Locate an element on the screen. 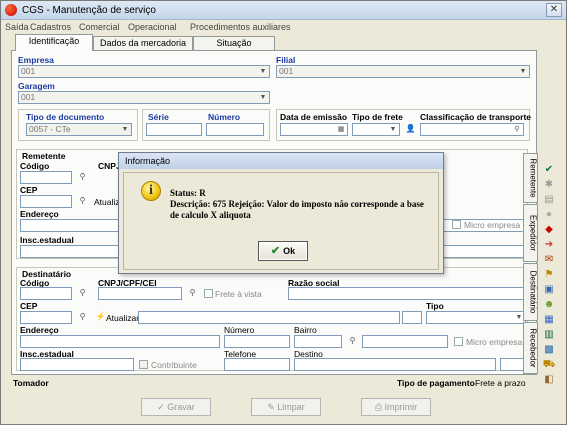 The image size is (567, 425). folder-icon: ▣ is located at coordinates (549, 289).